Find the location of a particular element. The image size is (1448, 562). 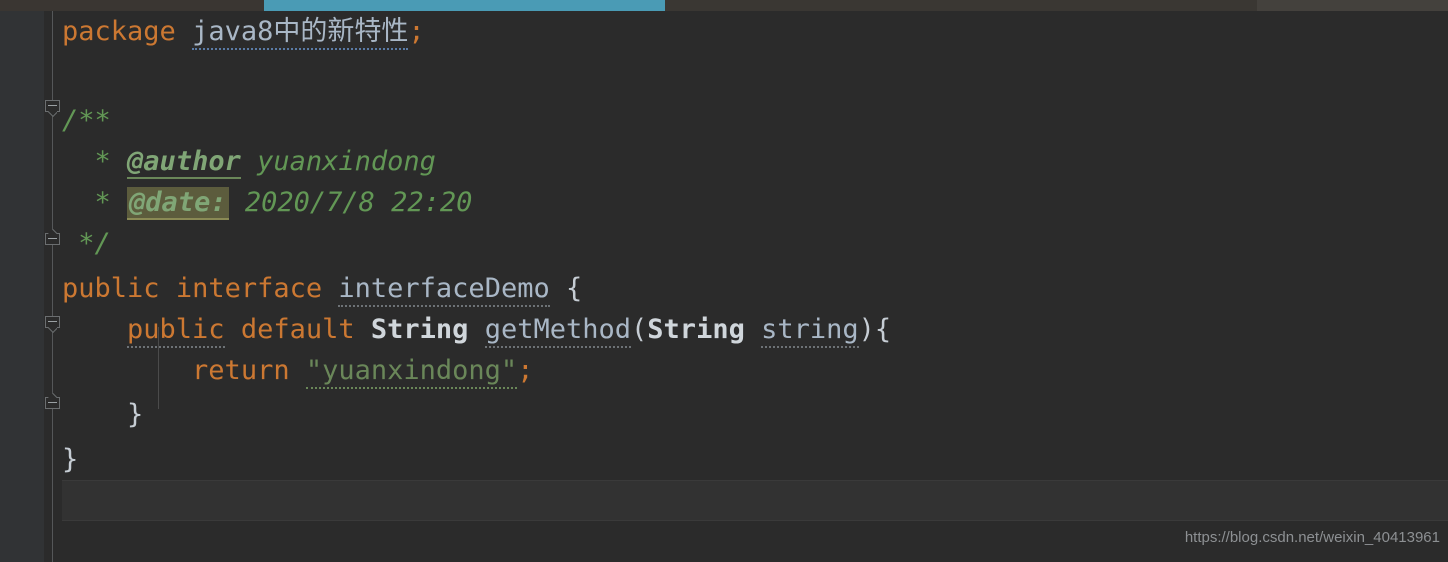

fold-marker-method-start is located at coordinates (52, 324).